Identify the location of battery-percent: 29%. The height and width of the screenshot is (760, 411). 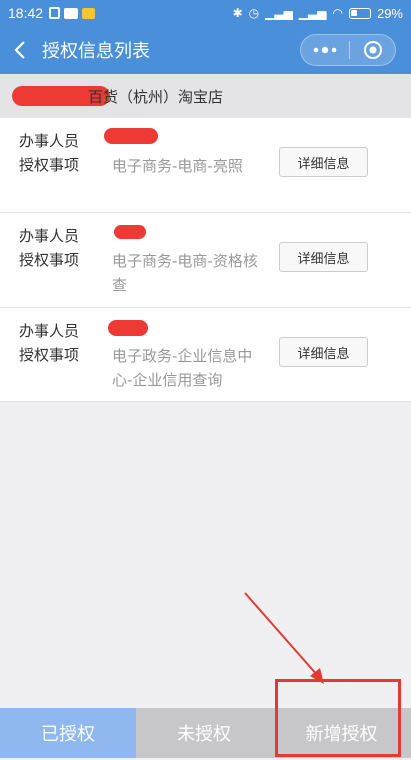
(389, 13).